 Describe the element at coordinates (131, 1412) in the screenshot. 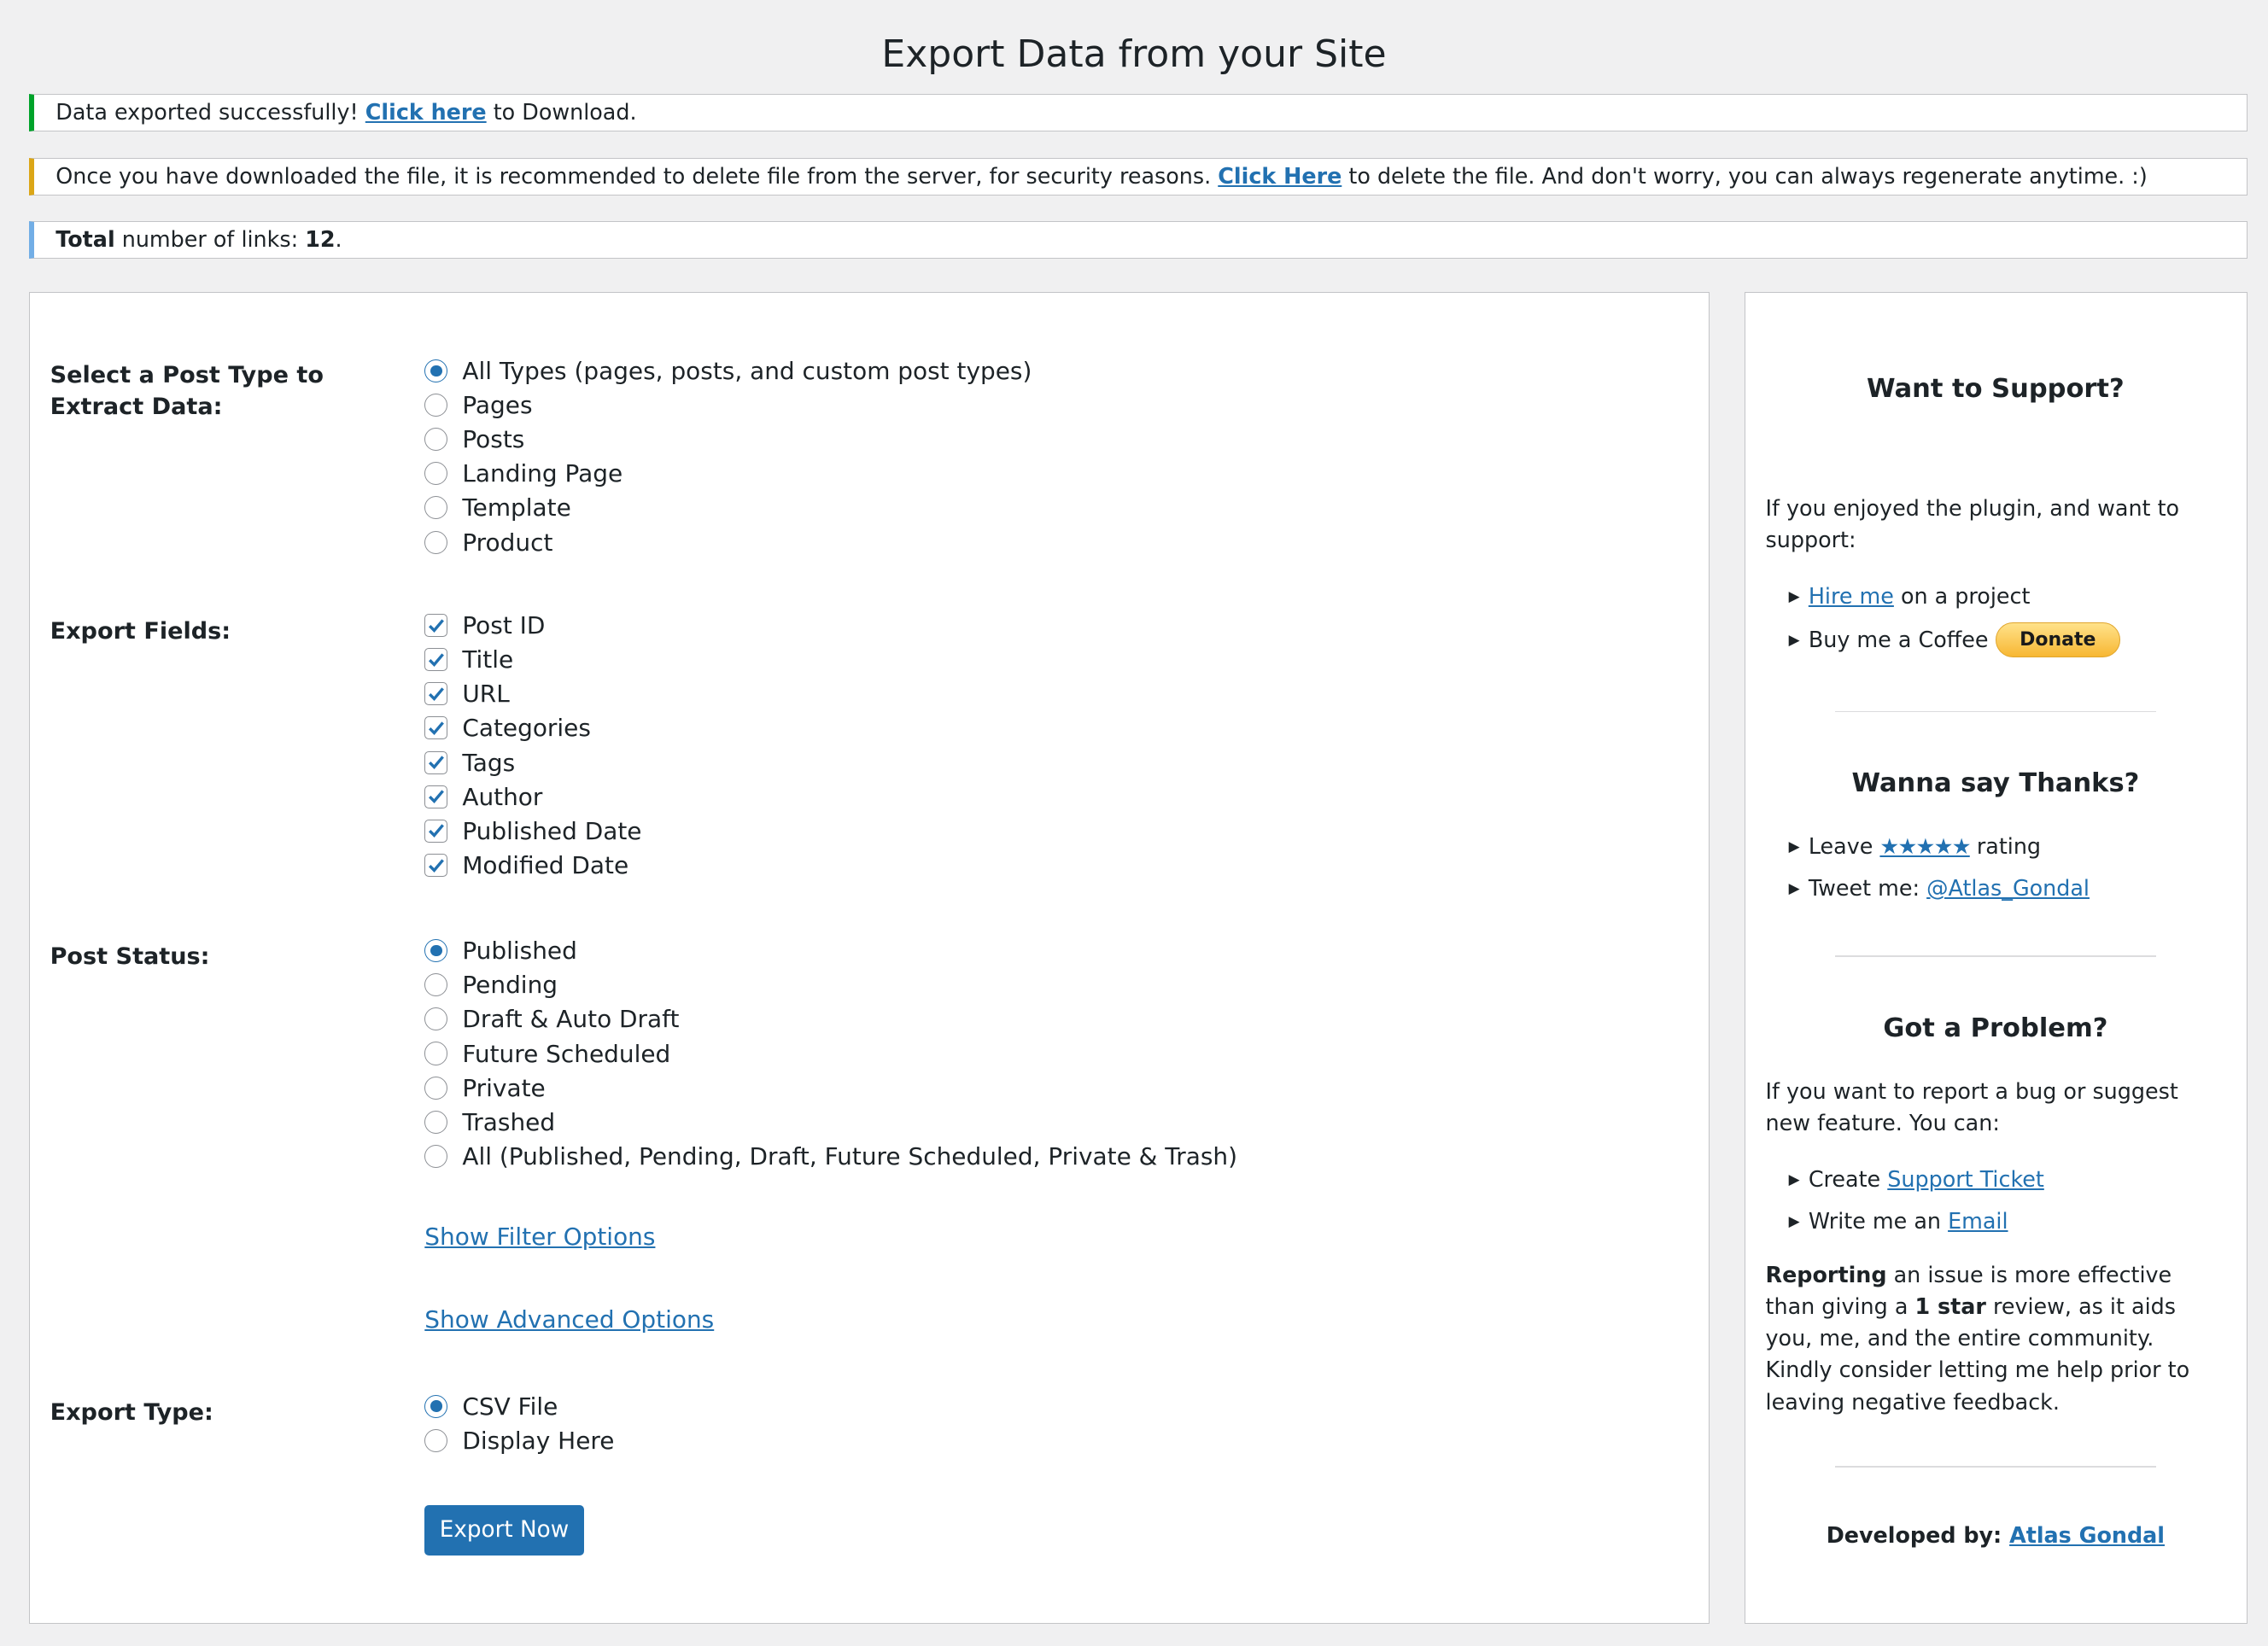

I see `export-type-label: Export Type:` at that location.